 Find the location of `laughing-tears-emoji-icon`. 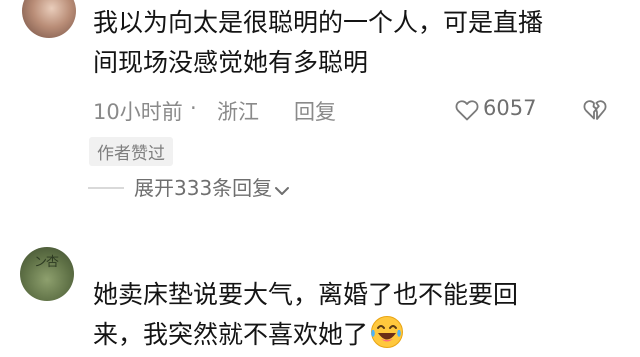

laughing-tears-emoji-icon is located at coordinates (387, 332).